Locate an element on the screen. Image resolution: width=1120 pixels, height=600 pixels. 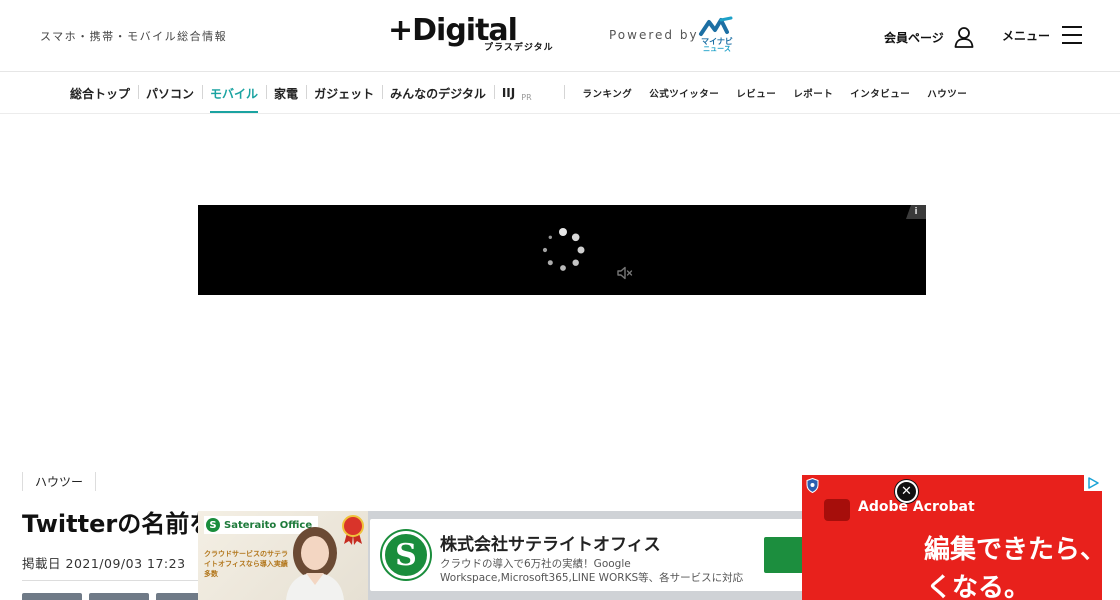
ad-headline-line2: くなる。 is located at coordinates (978, 586).